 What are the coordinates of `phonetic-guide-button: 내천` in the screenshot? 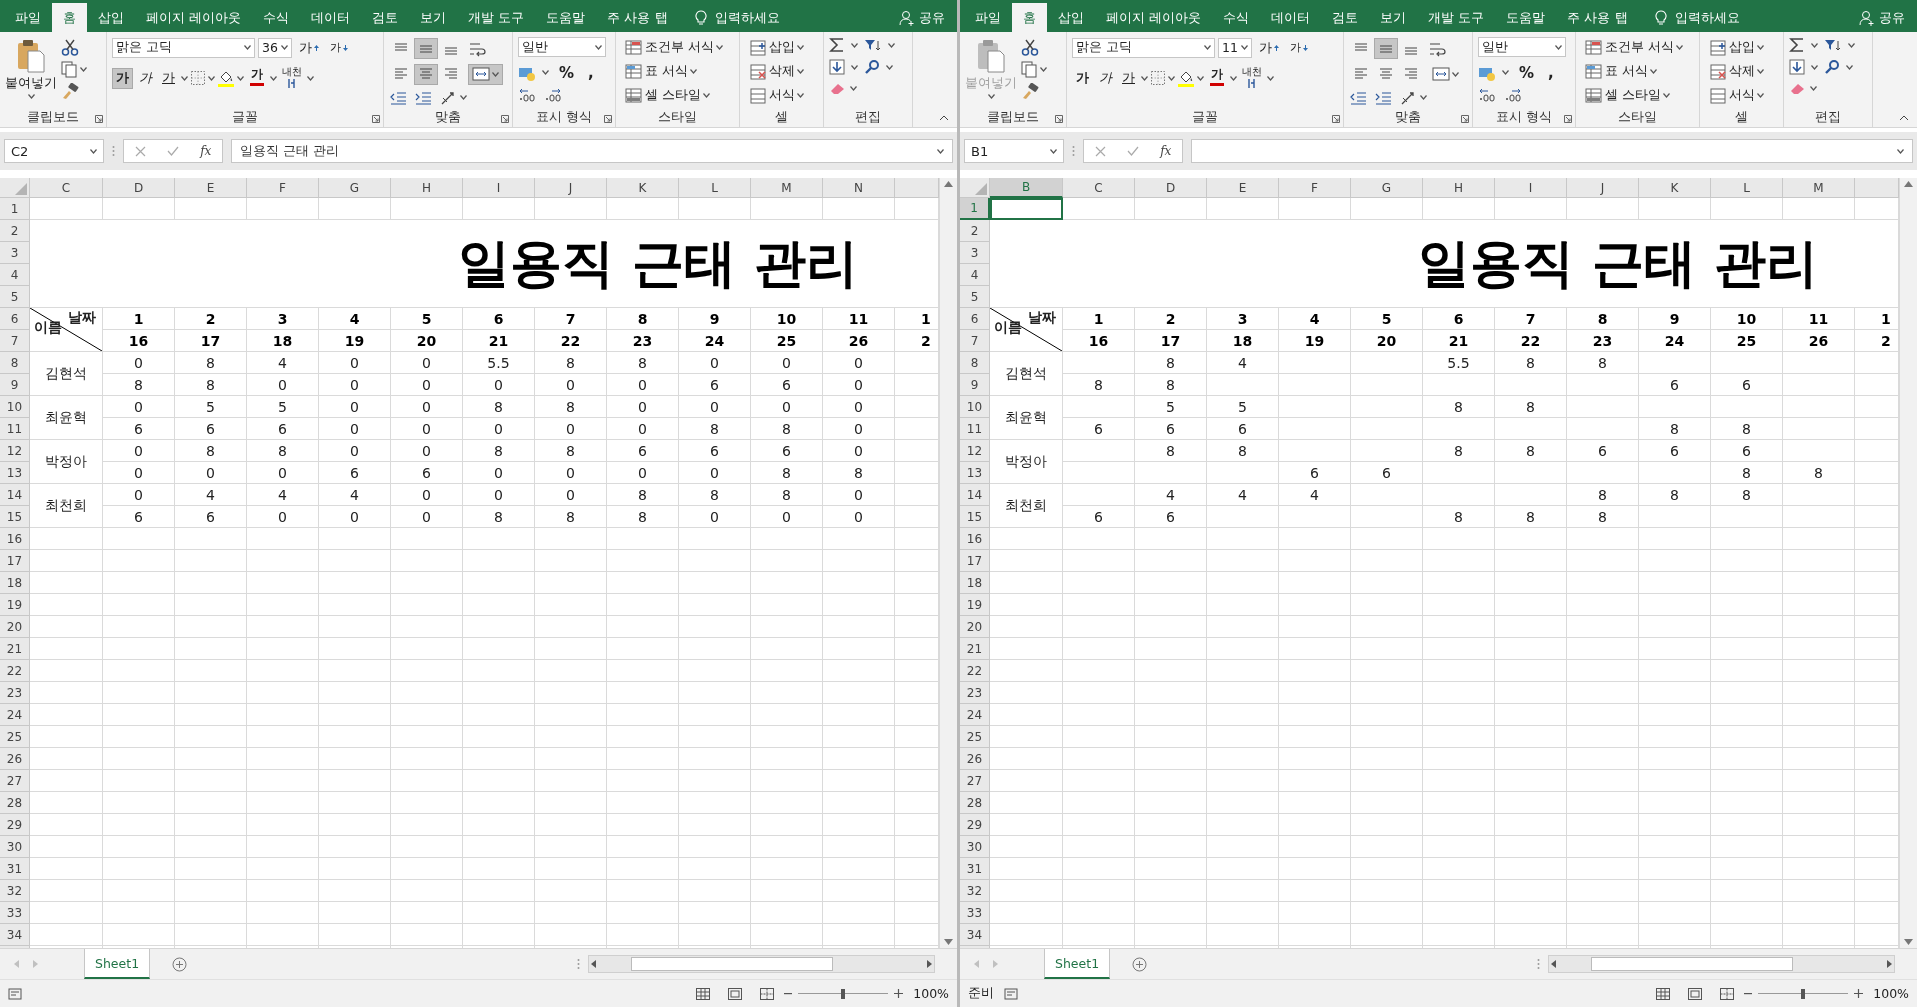 It's located at (1252, 78).